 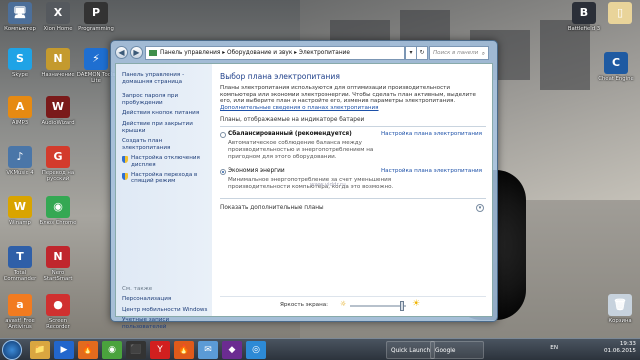 I want to click on desktop-icon-label: avast! Free Antivirus, so click(x=20, y=324).